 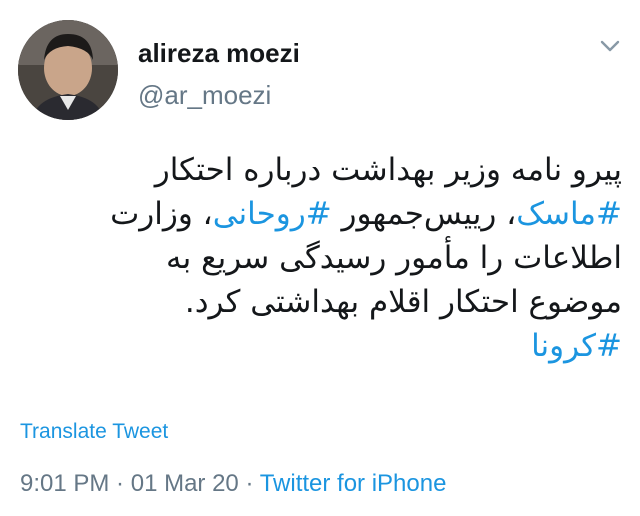 I want to click on user-handle: @ar_moezi, so click(x=204, y=95).